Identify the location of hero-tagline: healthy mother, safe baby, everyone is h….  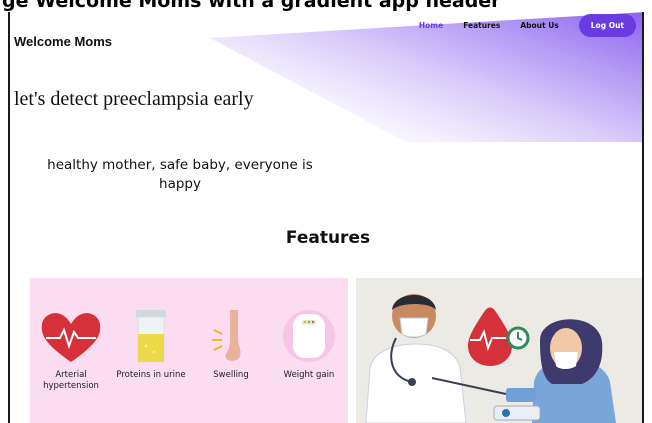
(180, 174).